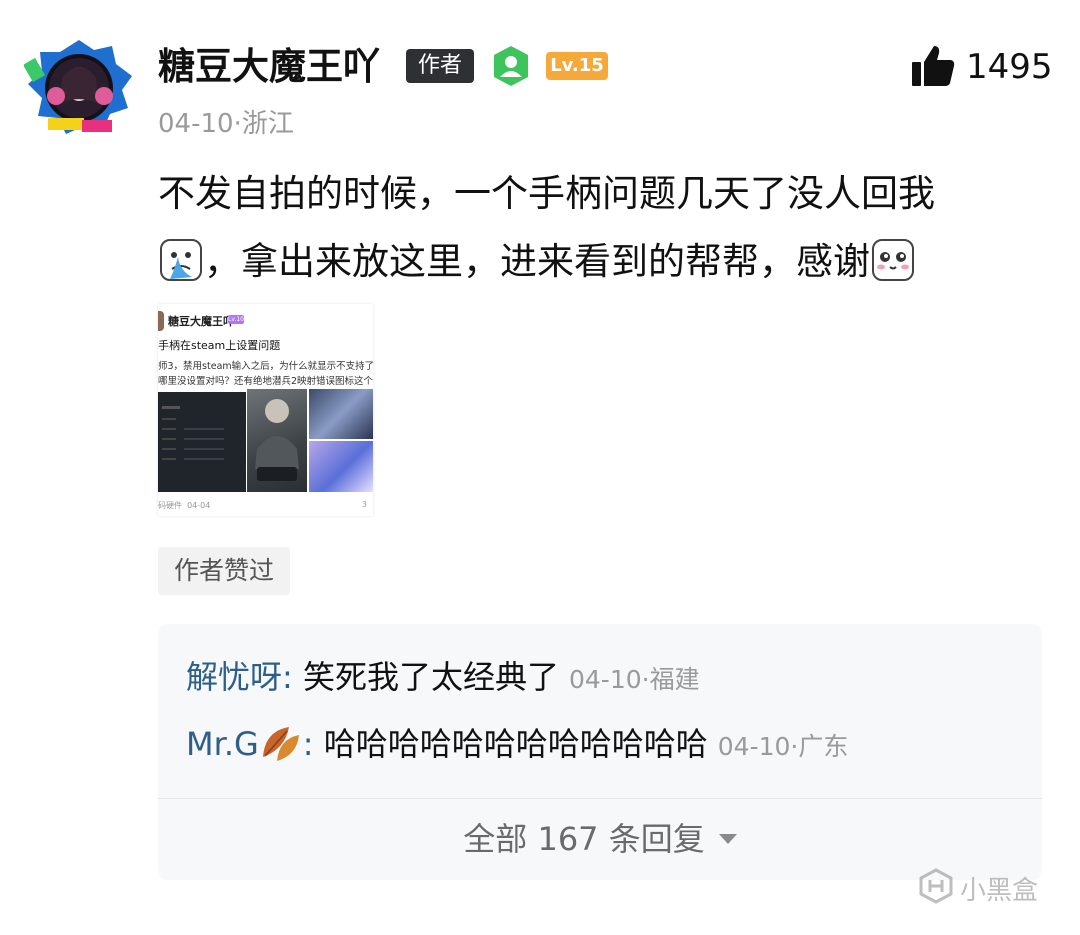 Image resolution: width=1080 pixels, height=935 pixels. Describe the element at coordinates (219, 345) in the screenshot. I see `card-title: 手柄在steam上设置问题` at that location.